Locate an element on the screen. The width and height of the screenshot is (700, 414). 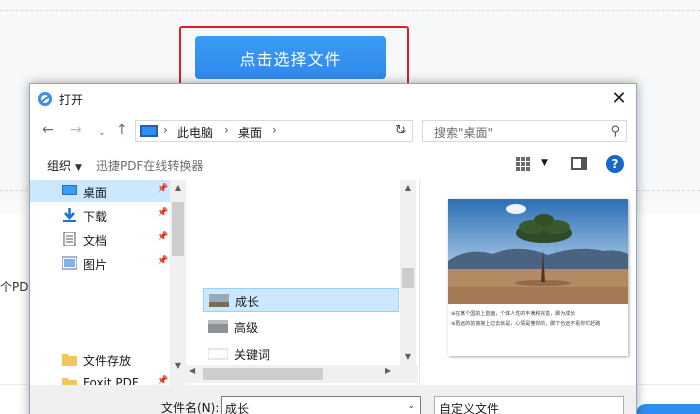
preview-pane-icon is located at coordinates (579, 163).